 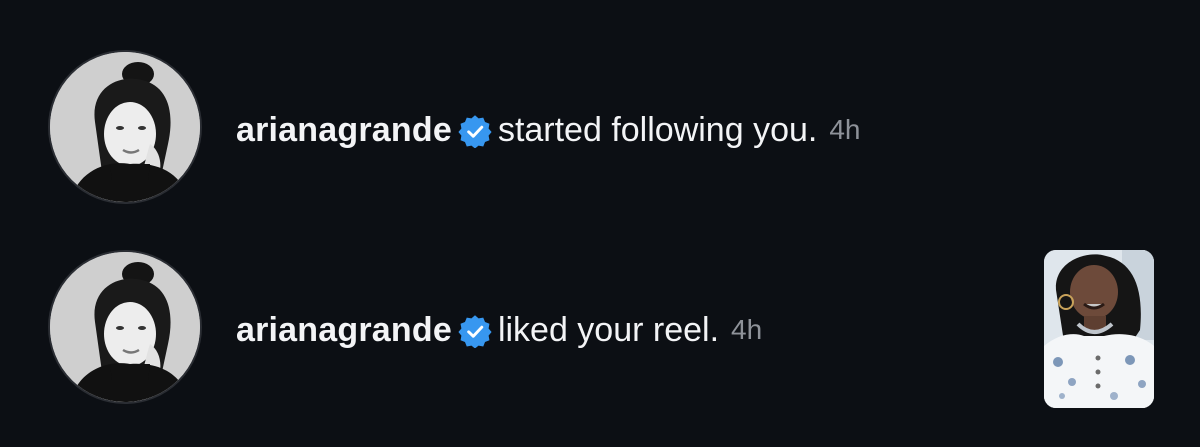 I want to click on notification-action-text: liked your reel., so click(x=608, y=330).